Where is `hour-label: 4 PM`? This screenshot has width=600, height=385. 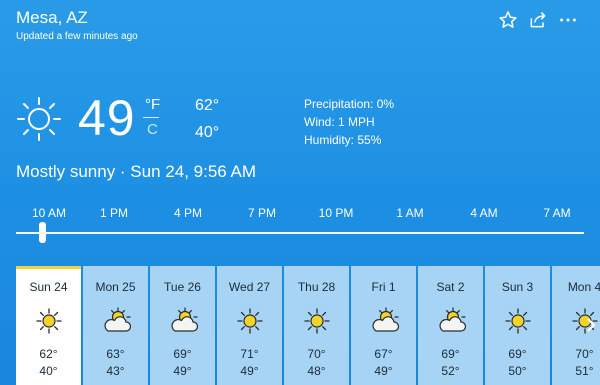 hour-label: 4 PM is located at coordinates (187, 213).